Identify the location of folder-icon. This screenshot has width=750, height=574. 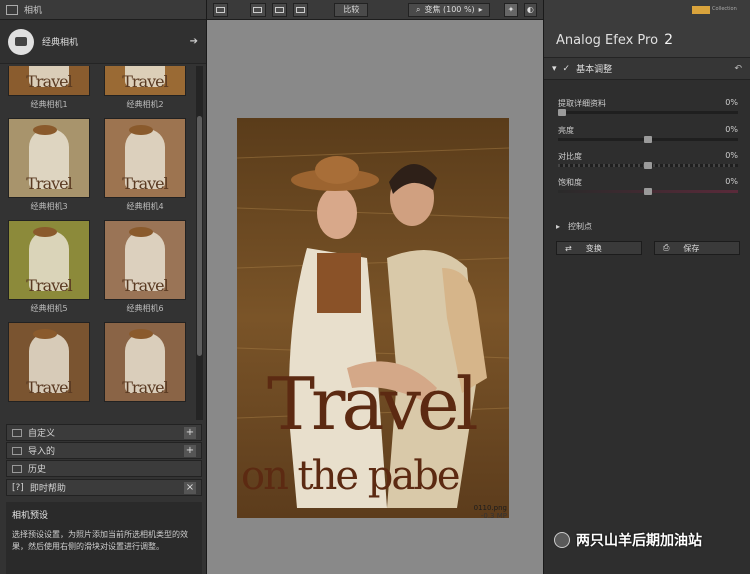
(17, 432).